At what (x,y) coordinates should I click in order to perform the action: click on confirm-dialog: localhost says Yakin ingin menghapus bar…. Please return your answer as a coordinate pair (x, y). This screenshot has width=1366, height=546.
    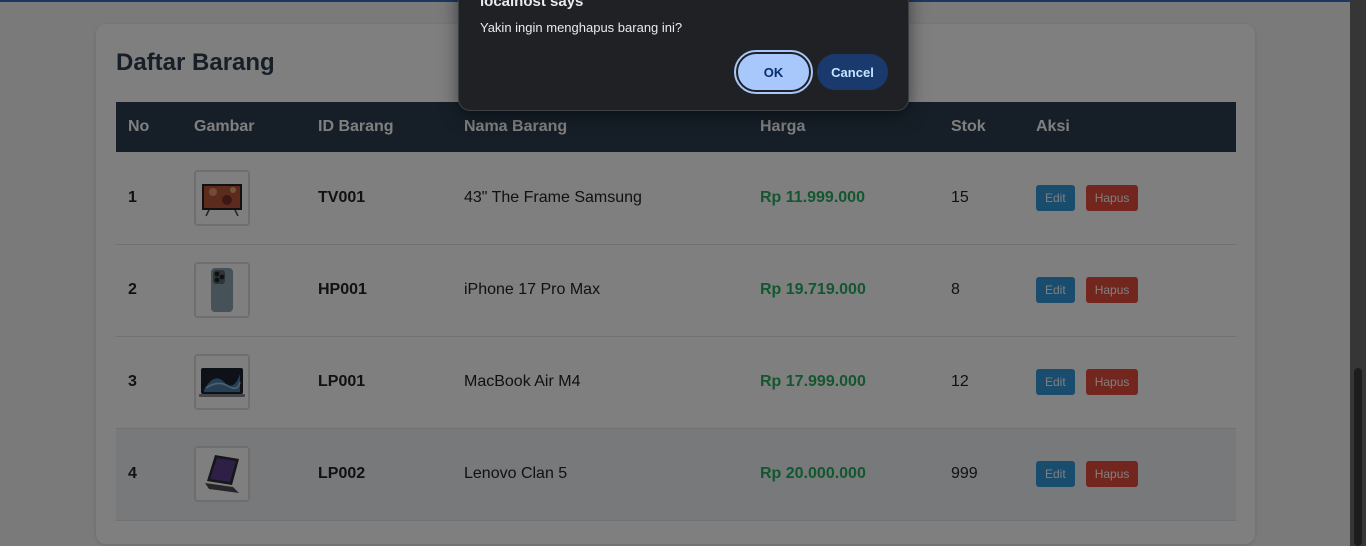
    Looking at the image, I should click on (683, 55).